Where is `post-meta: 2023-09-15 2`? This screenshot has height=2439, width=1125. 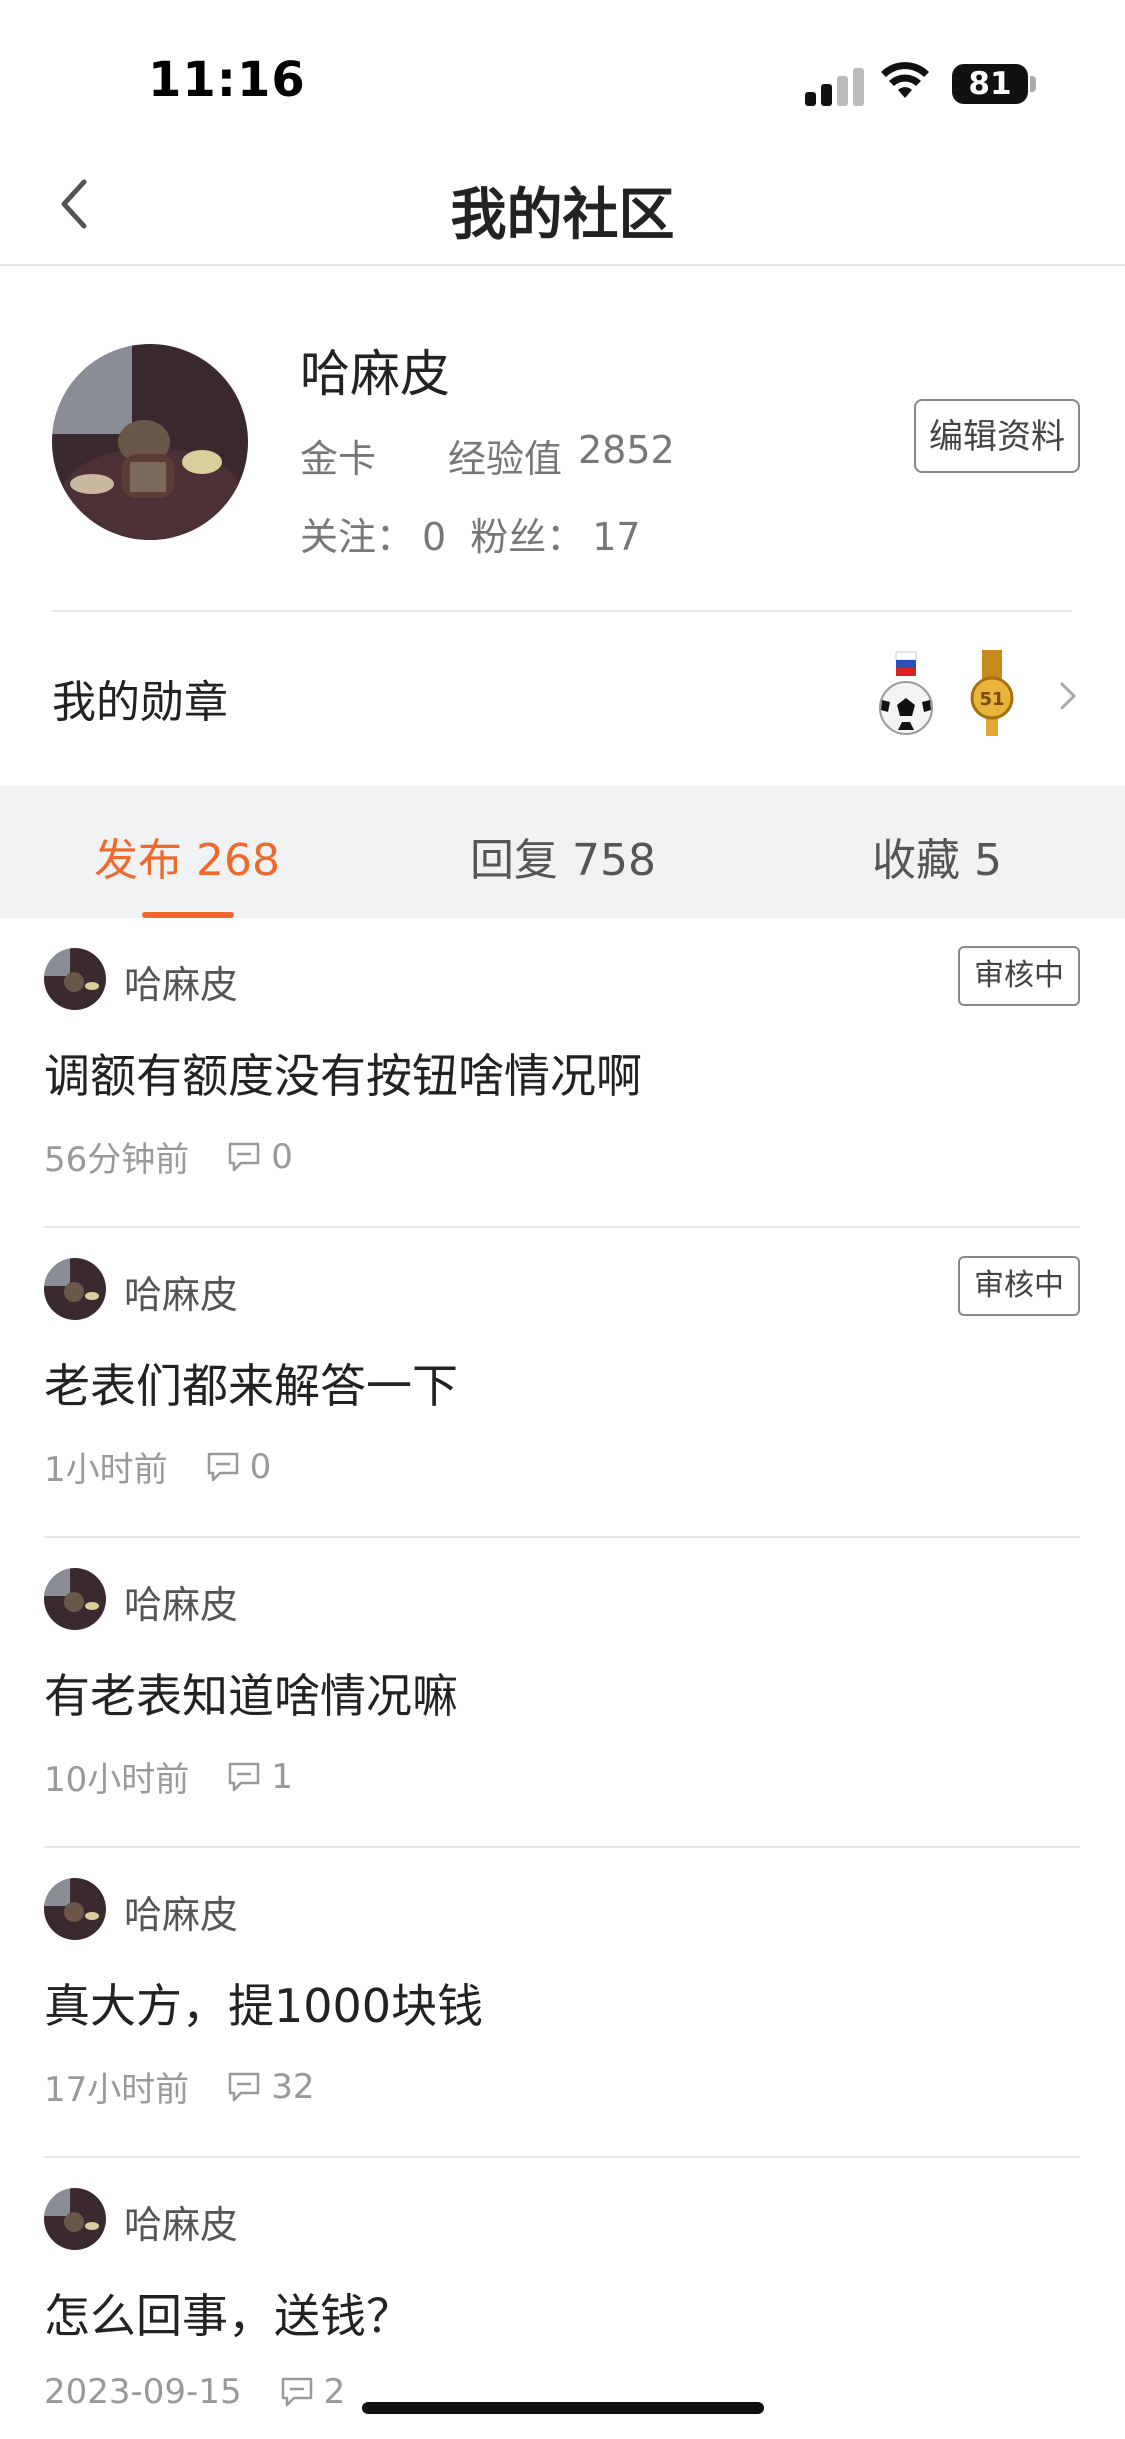 post-meta: 2023-09-15 2 is located at coordinates (194, 2392).